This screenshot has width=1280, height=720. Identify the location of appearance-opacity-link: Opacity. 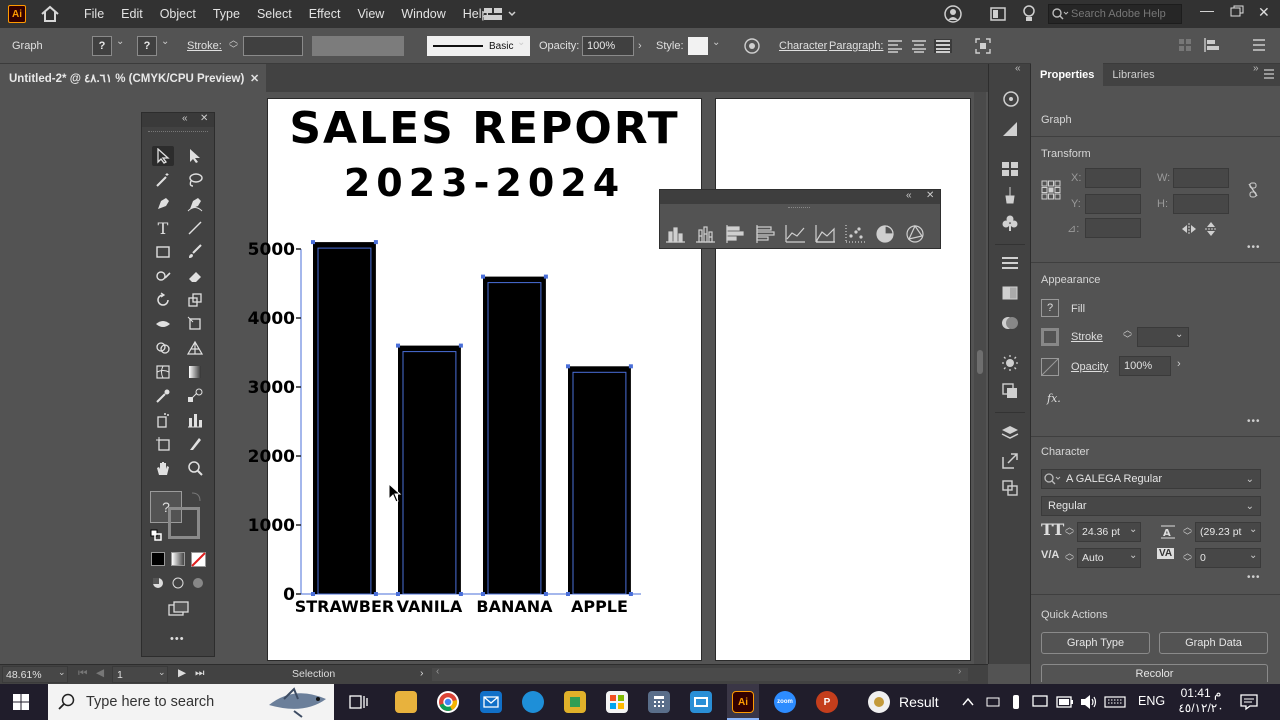
(1089, 367).